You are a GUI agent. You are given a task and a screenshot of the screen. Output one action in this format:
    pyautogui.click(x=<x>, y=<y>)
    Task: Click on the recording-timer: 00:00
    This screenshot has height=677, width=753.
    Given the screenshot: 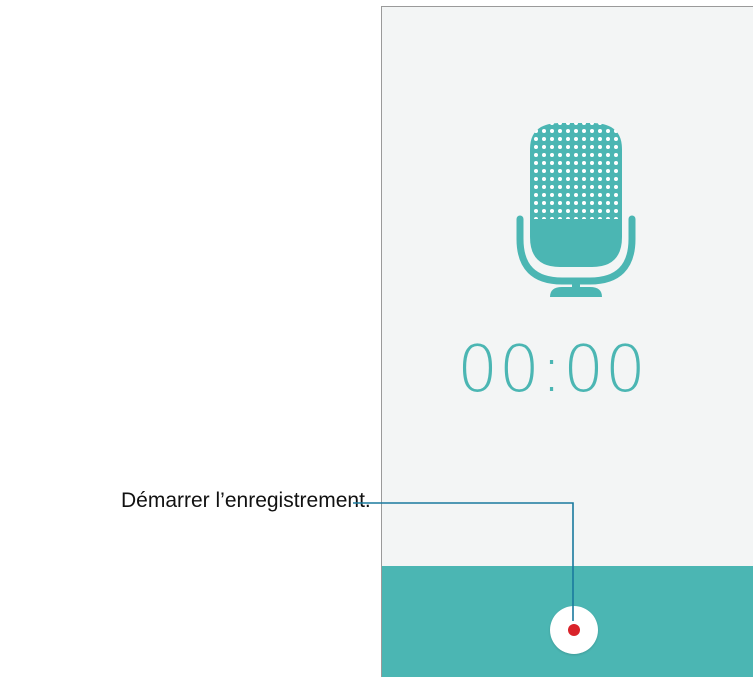 What is the action you would take?
    pyautogui.click(x=552, y=370)
    